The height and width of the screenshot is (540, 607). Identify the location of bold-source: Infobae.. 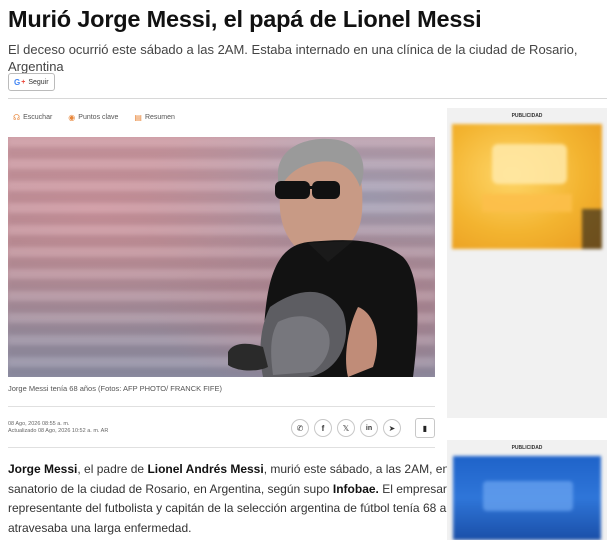
(355, 488).